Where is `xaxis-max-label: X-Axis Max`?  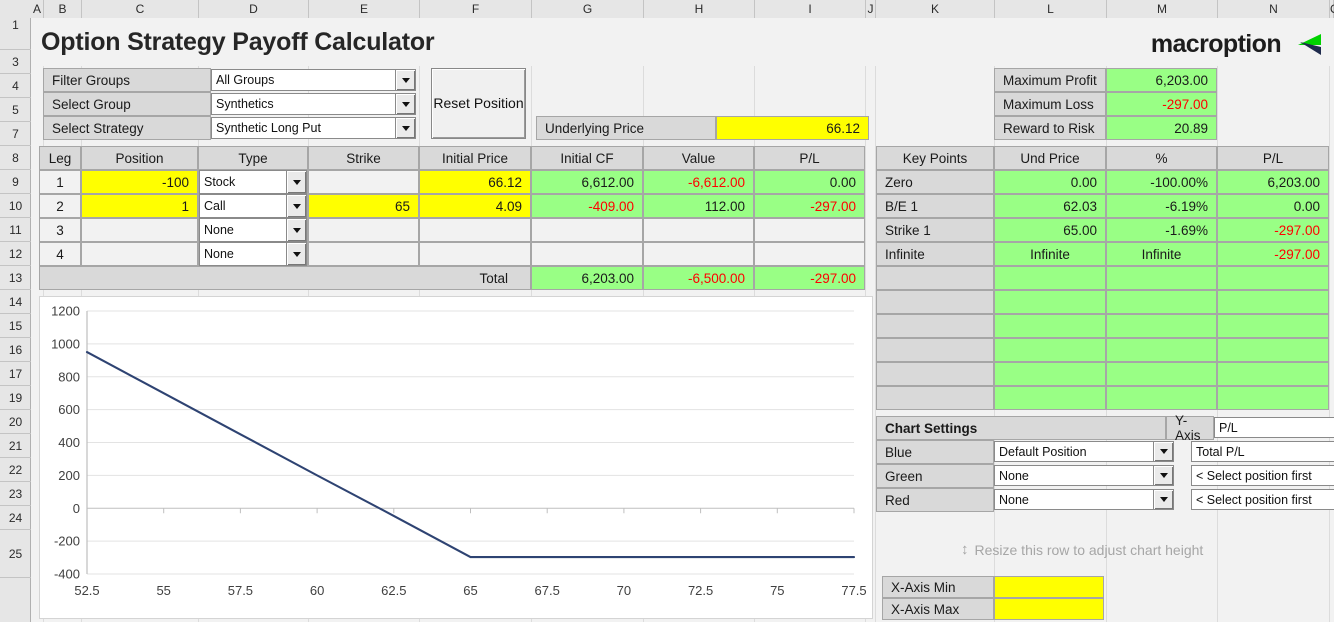 xaxis-max-label: X-Axis Max is located at coordinates (938, 609).